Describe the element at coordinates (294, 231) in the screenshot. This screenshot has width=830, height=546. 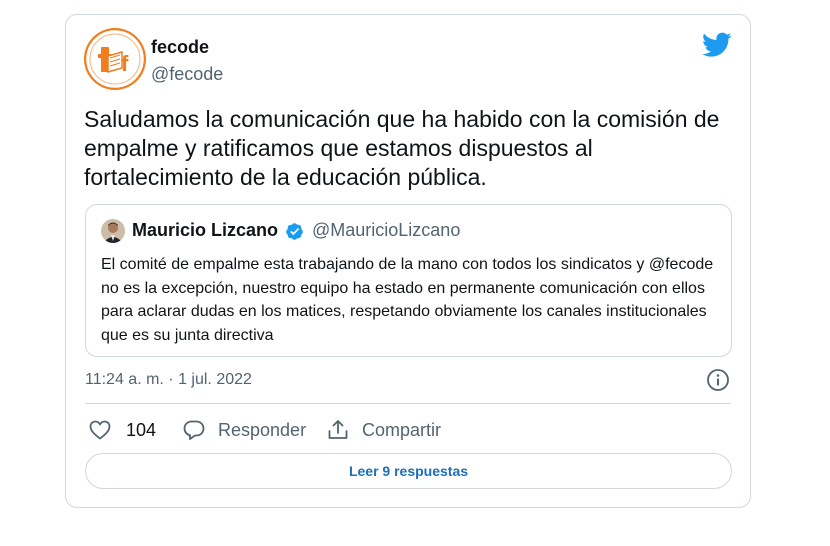
I see `verified-badge-icon` at that location.